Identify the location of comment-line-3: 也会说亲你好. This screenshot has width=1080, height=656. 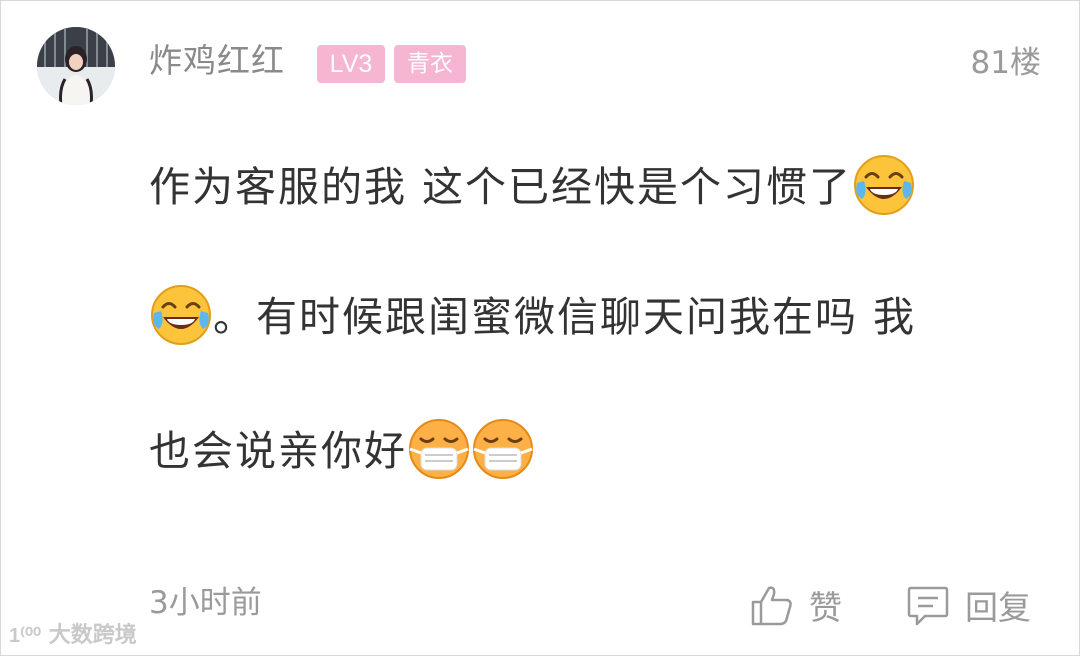
(342, 450).